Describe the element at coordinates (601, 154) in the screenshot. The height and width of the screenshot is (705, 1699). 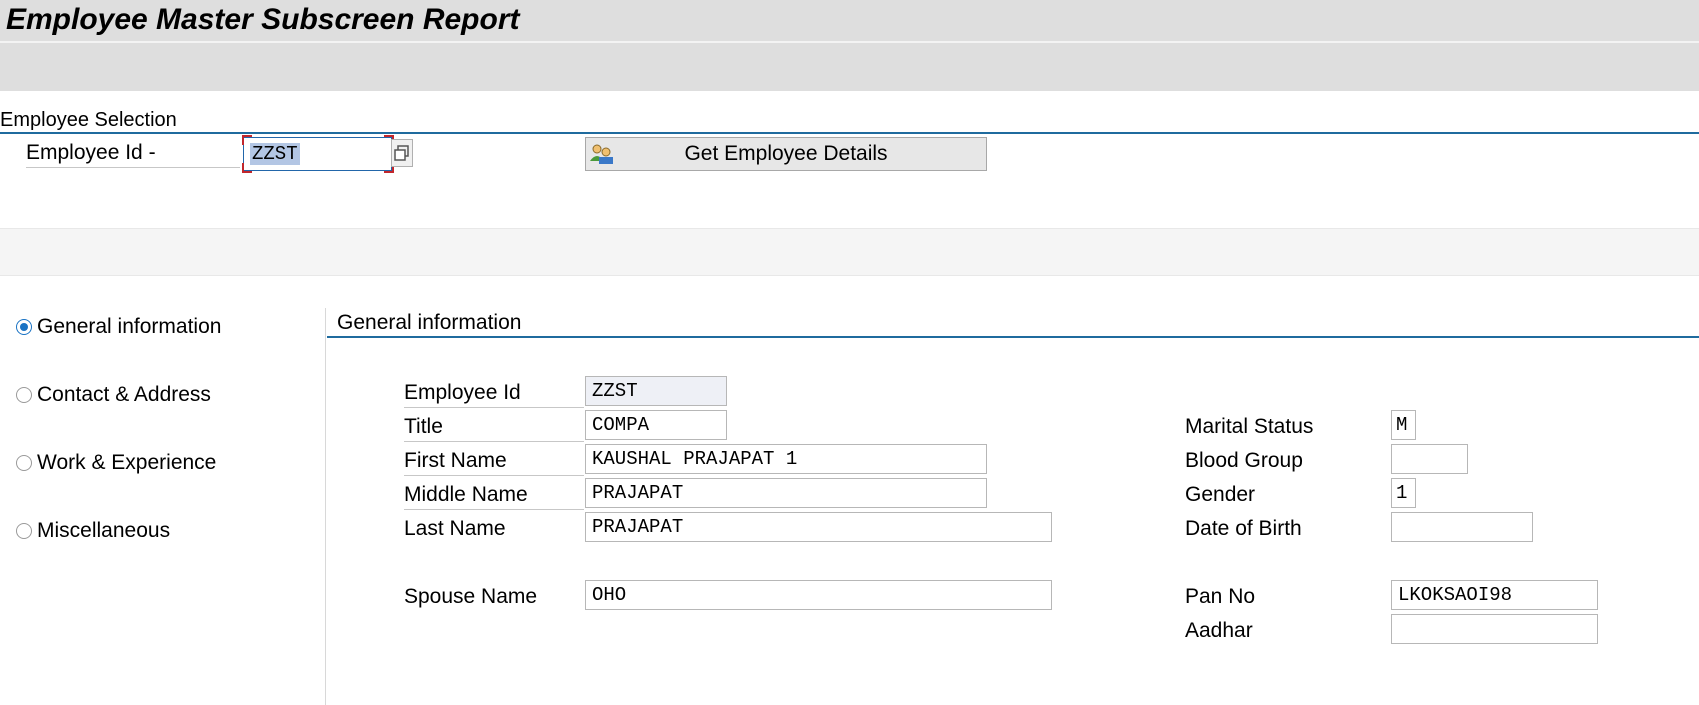
I see `employee-group-icon` at that location.